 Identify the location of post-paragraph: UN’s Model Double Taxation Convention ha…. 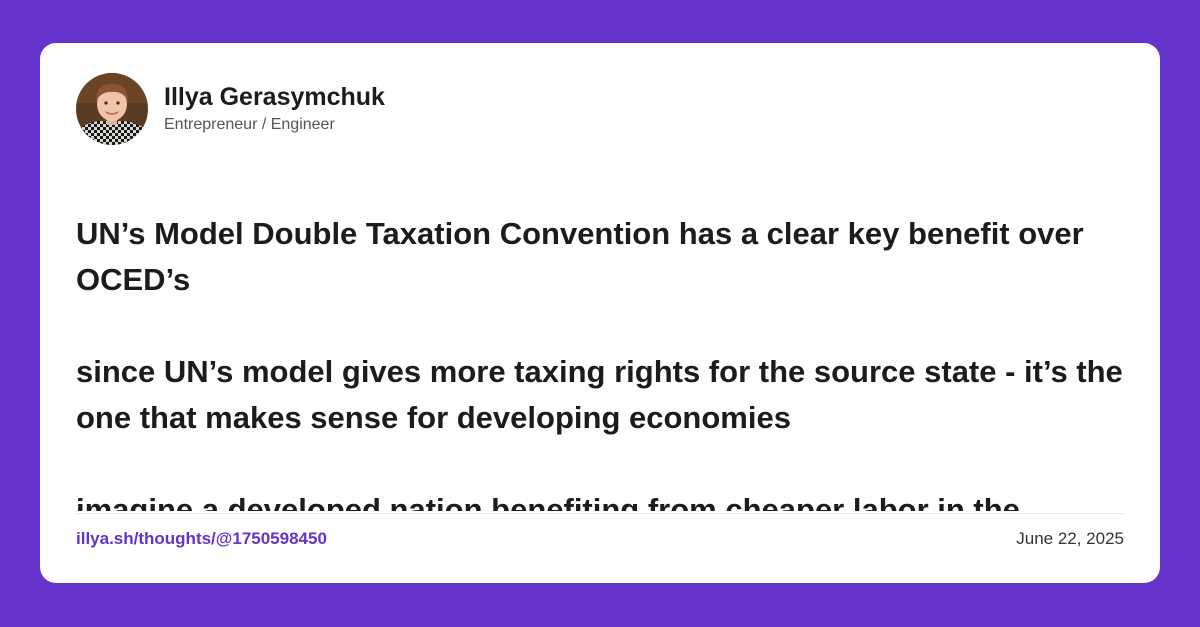
(580, 256).